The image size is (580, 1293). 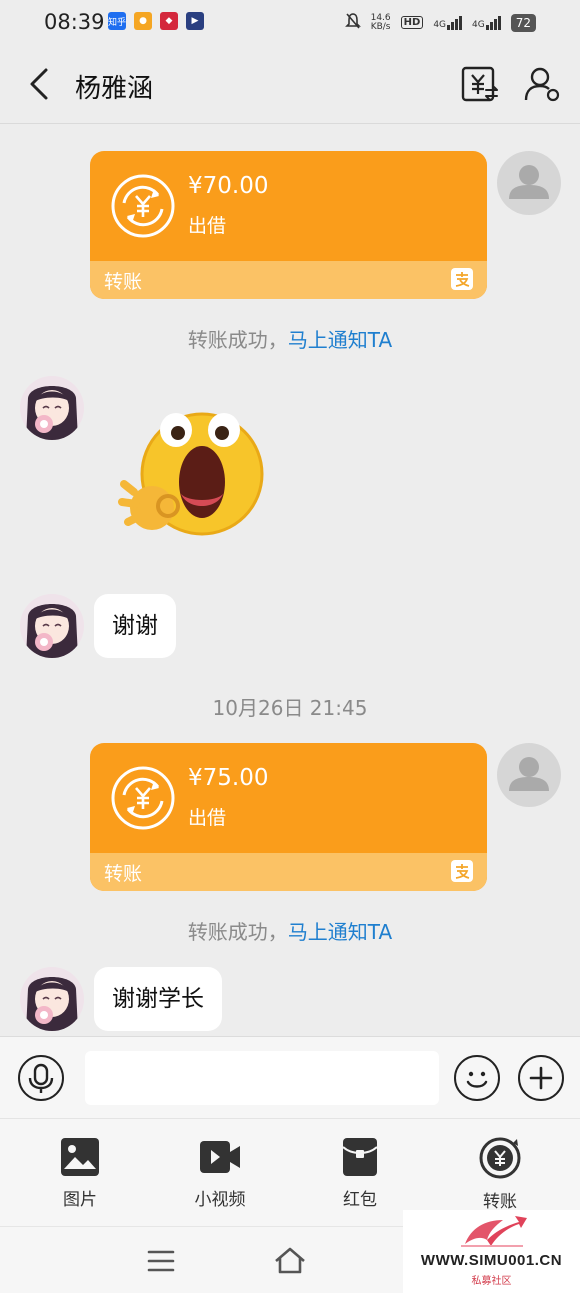 I want to click on image-icon, so click(x=80, y=1157).